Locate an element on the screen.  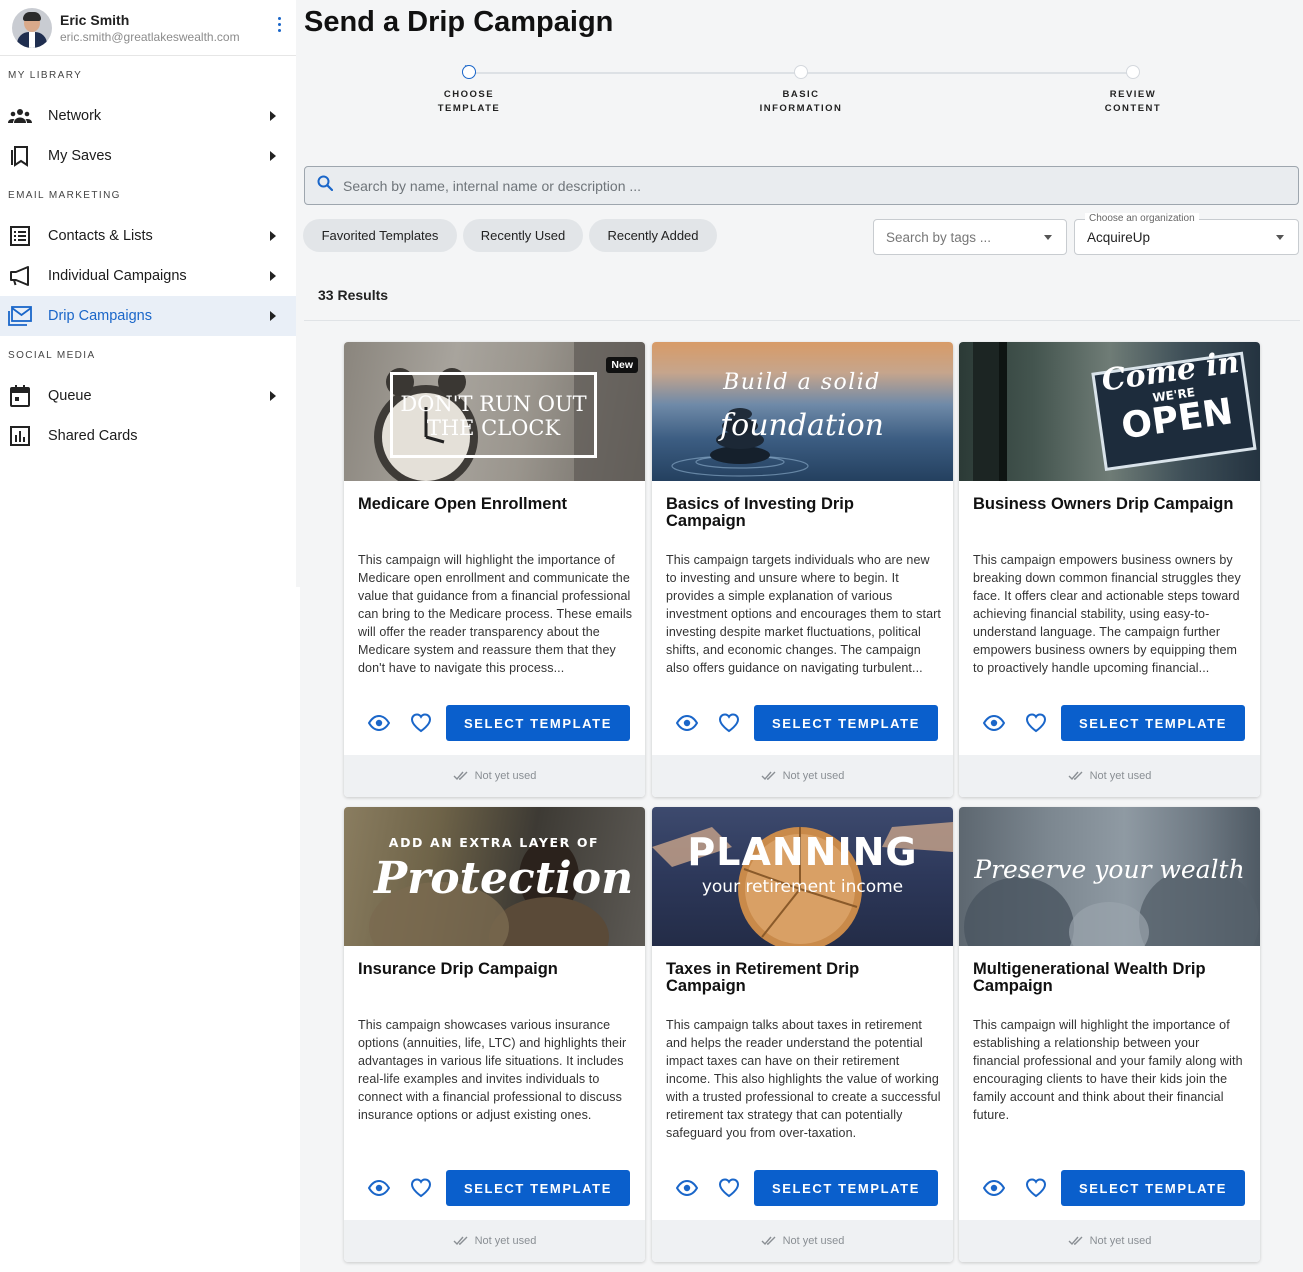
calendar-icon is located at coordinates (20, 396).